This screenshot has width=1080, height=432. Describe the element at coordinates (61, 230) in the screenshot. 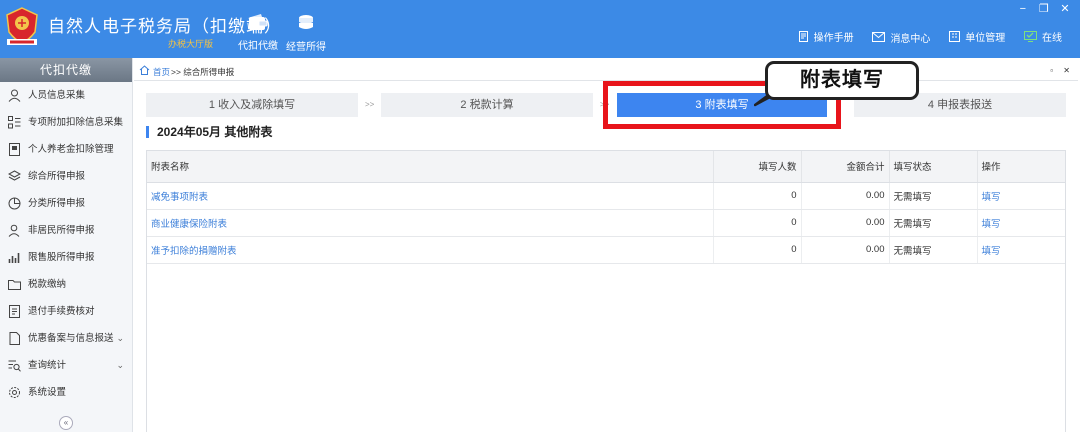

I see `sidebar-item-label: 非居民所得申报` at that location.